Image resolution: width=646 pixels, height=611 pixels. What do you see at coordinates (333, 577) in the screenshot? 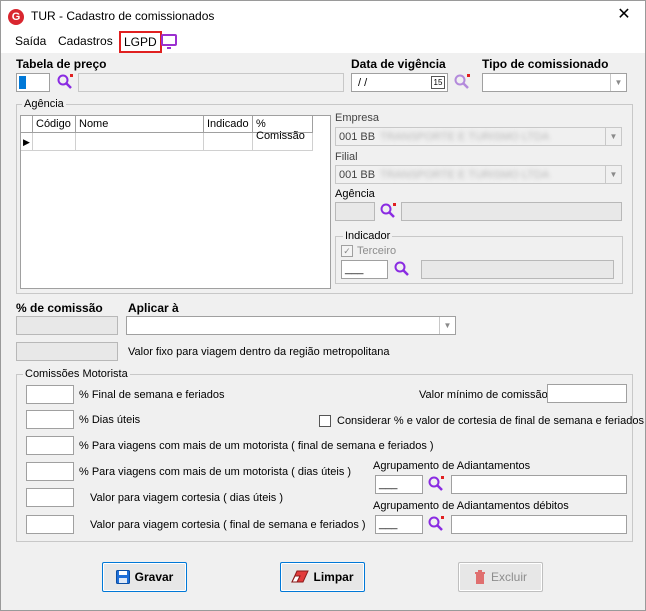
I see `limpar-label: Limpar` at bounding box center [333, 577].